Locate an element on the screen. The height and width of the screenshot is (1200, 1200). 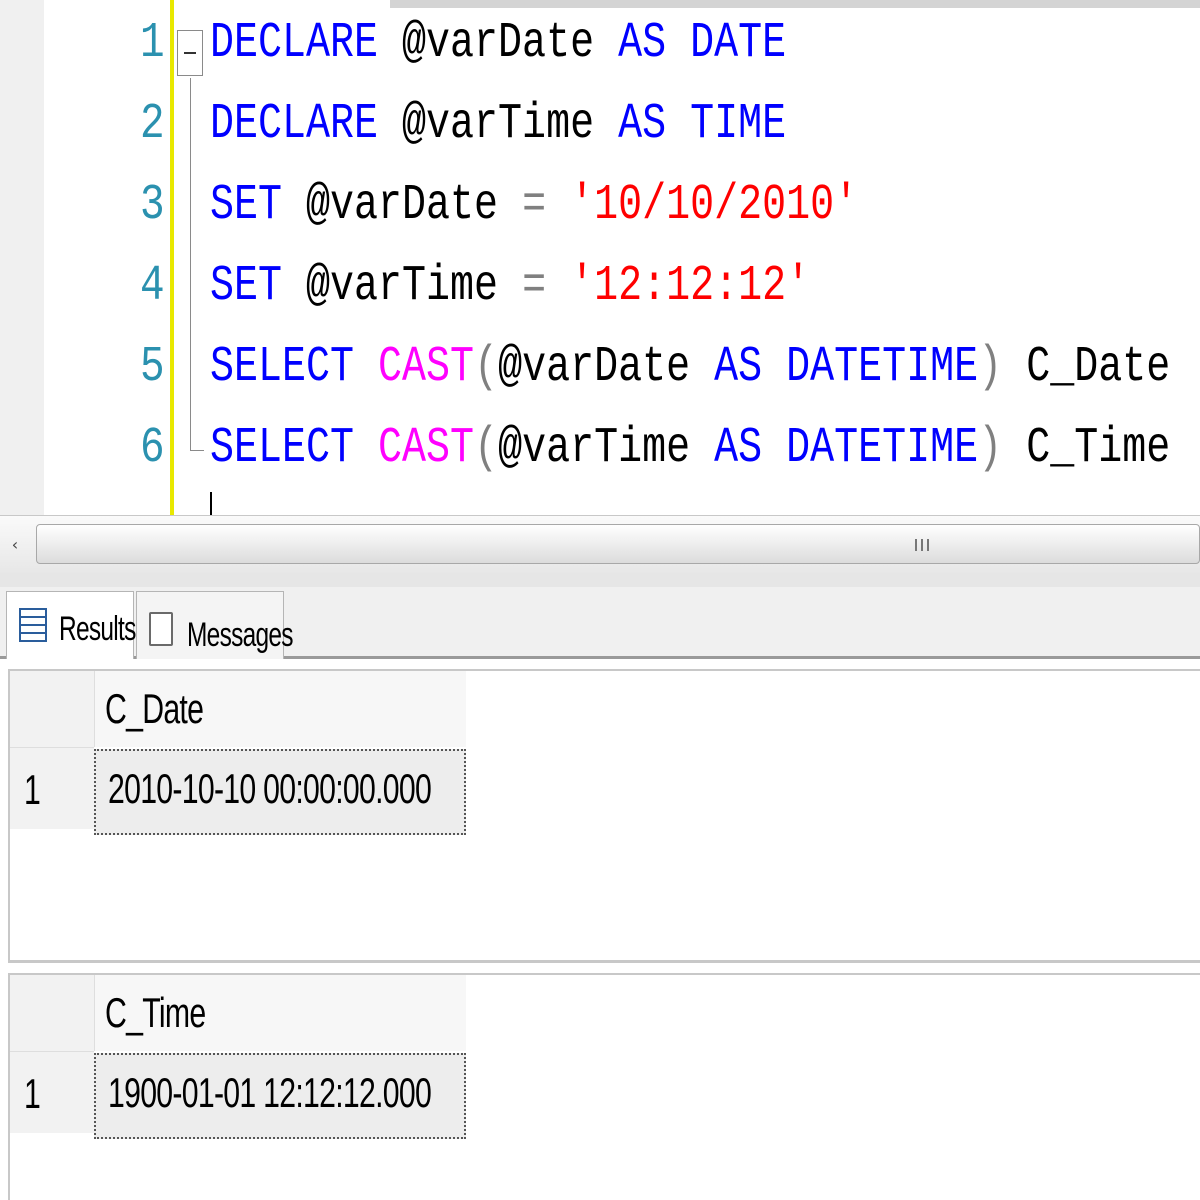
result-cell-value: 1900-01-01 12:12:12.000 is located at coordinates (270, 1092).